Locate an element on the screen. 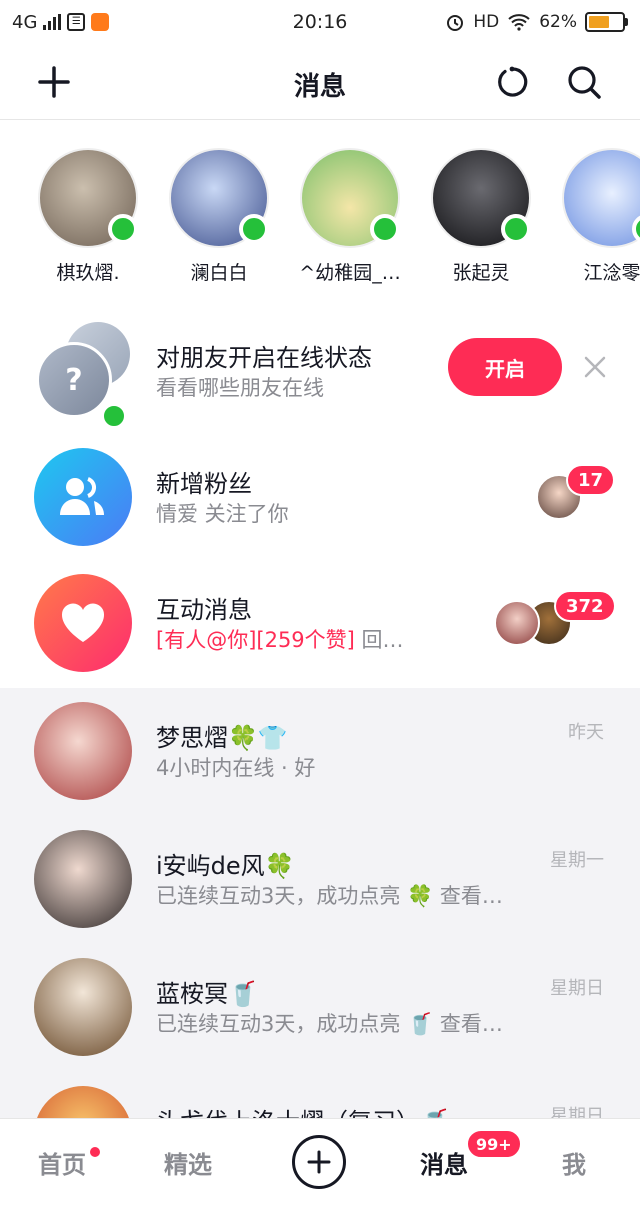 The image size is (640, 1205). chat-time: 星期一 is located at coordinates (577, 860).